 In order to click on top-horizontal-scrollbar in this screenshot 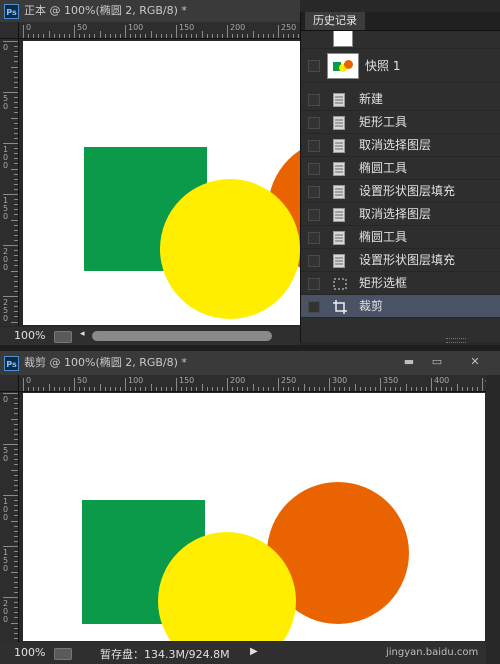, I will do `click(182, 336)`.